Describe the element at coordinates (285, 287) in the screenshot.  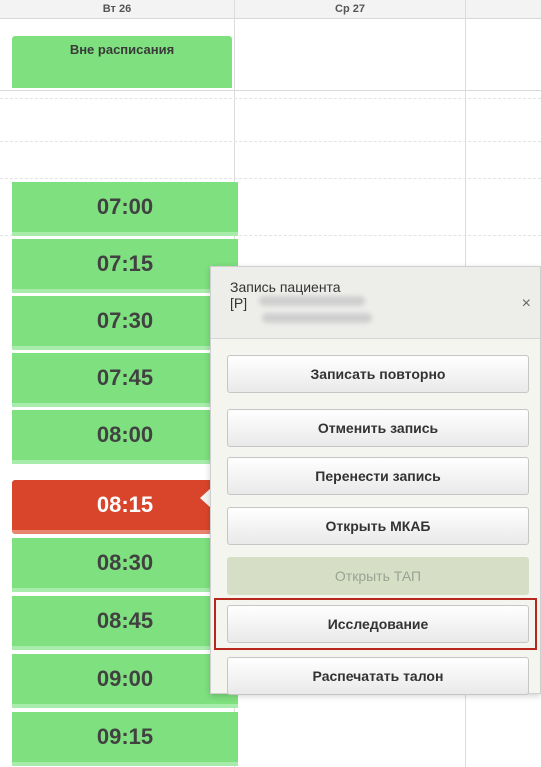
I see `popup-title: Запись пациента` at that location.